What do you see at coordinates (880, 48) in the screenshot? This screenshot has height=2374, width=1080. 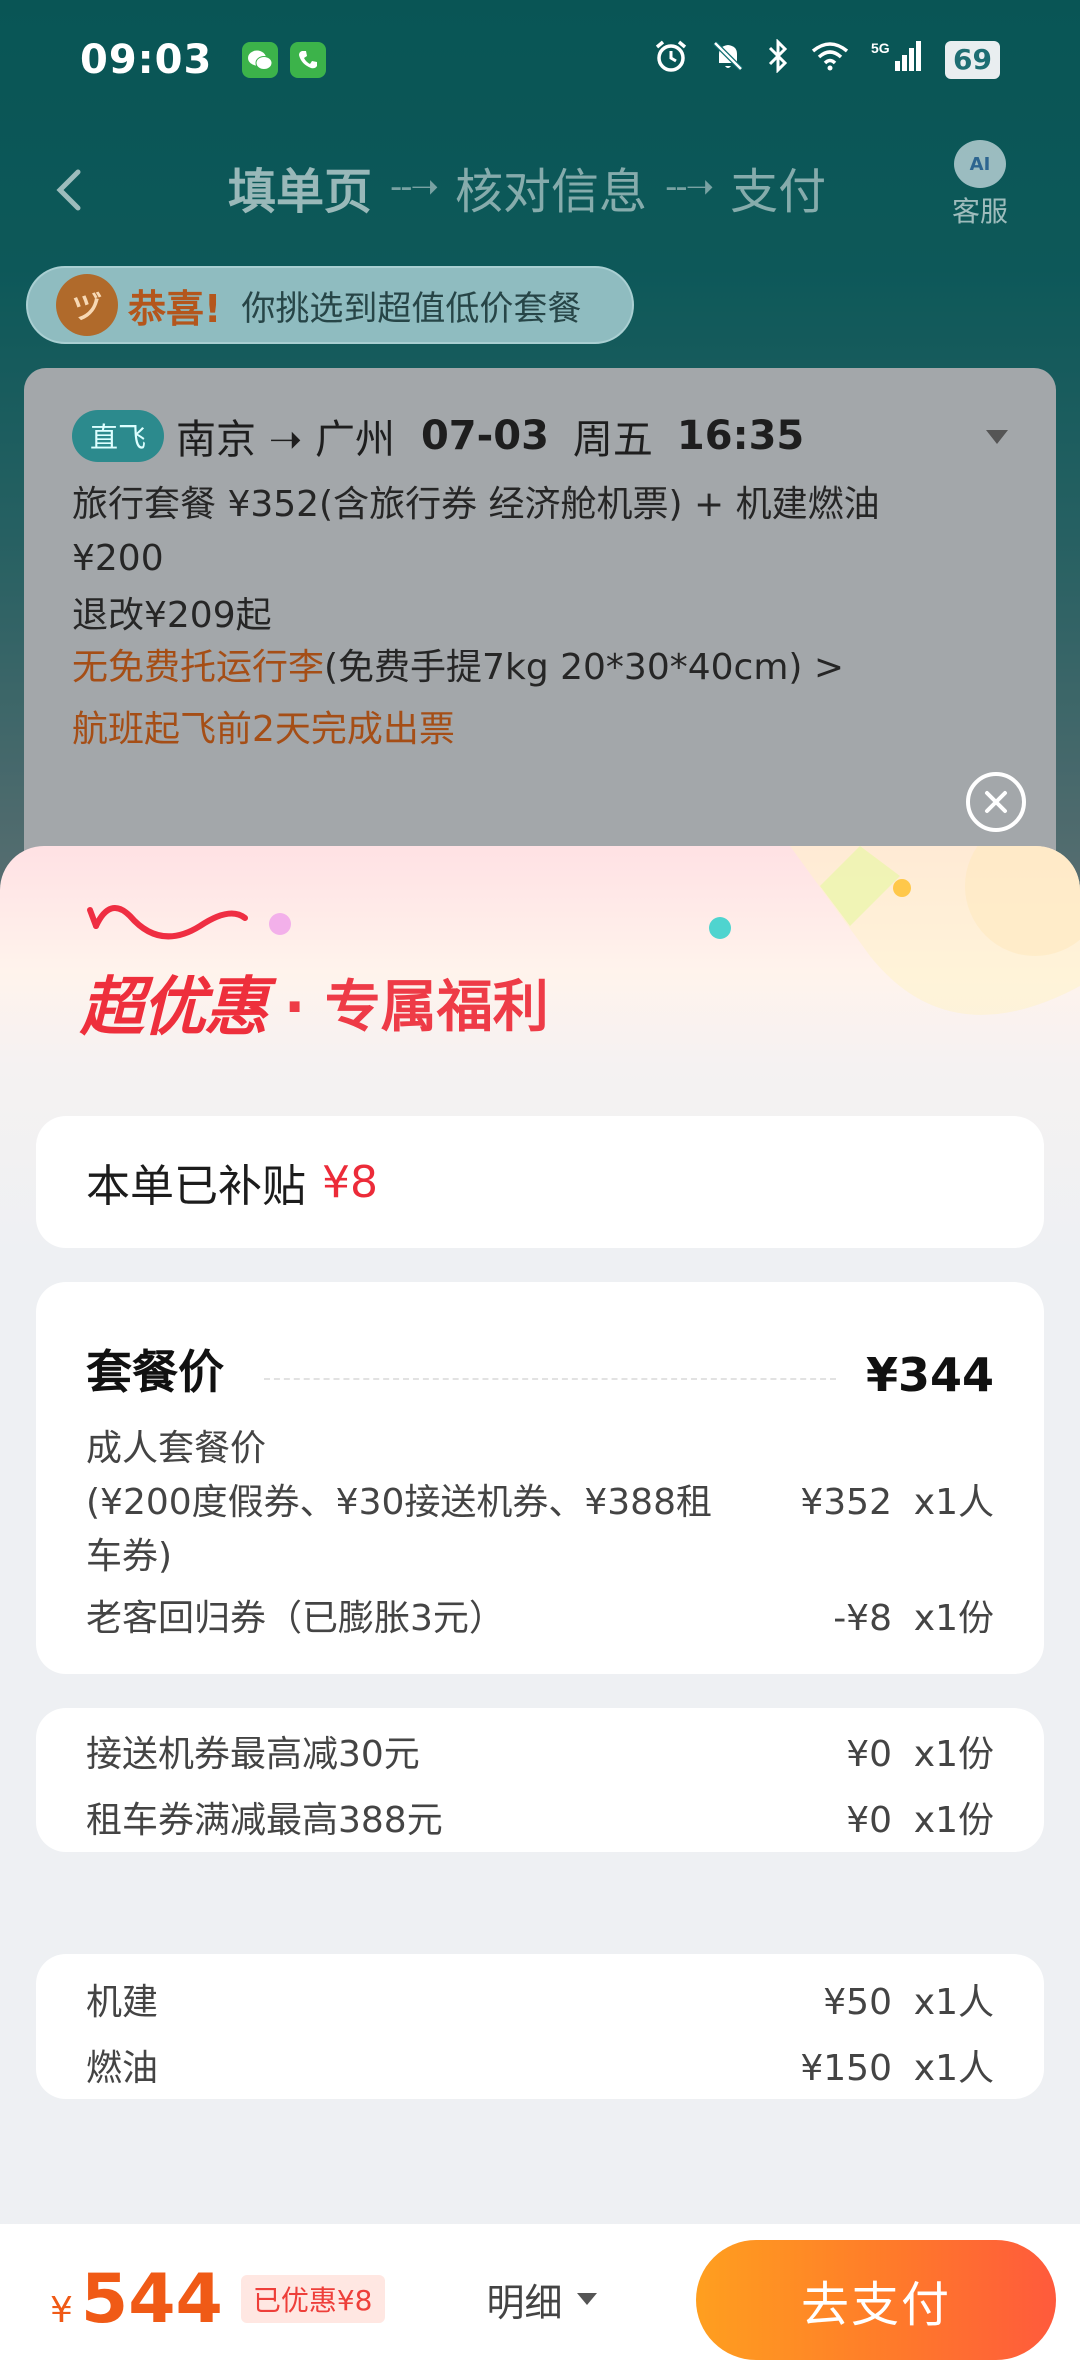 I see `svg-text: 5G` at bounding box center [880, 48].